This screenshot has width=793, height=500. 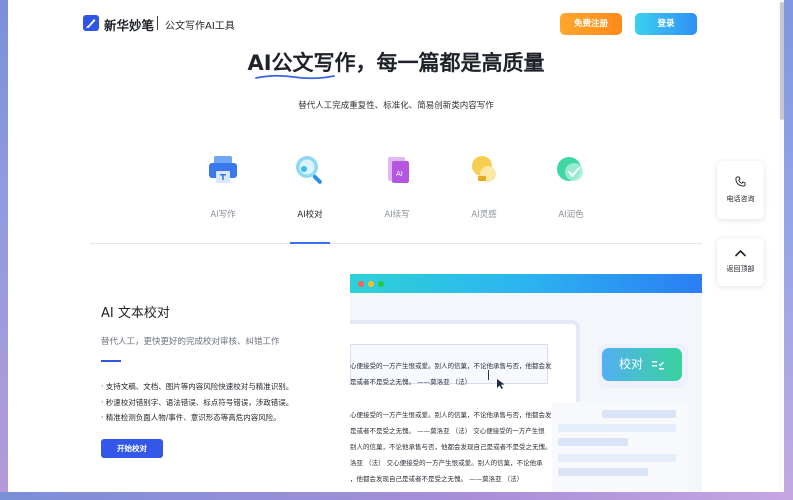 What do you see at coordinates (446, 463) in the screenshot?
I see `doc-line: 洛亚 （法） 交心便接受的一方产生恨或爱。别人的信菓，不论他承` at bounding box center [446, 463].